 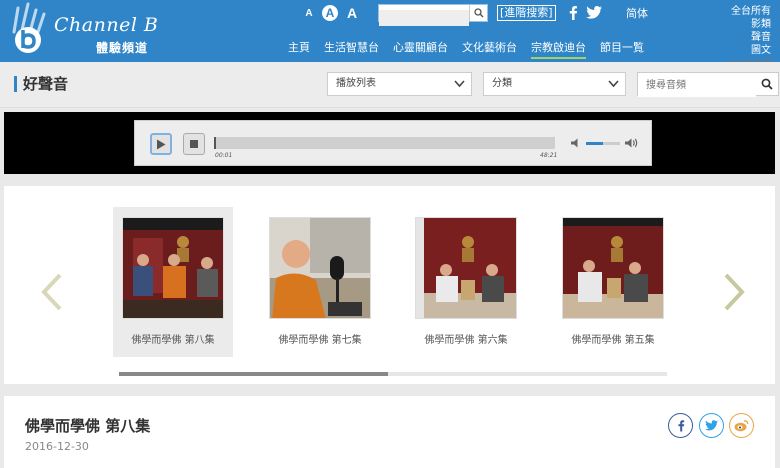 What do you see at coordinates (41, 84) in the screenshot?
I see `page-title: 好聲音` at bounding box center [41, 84].